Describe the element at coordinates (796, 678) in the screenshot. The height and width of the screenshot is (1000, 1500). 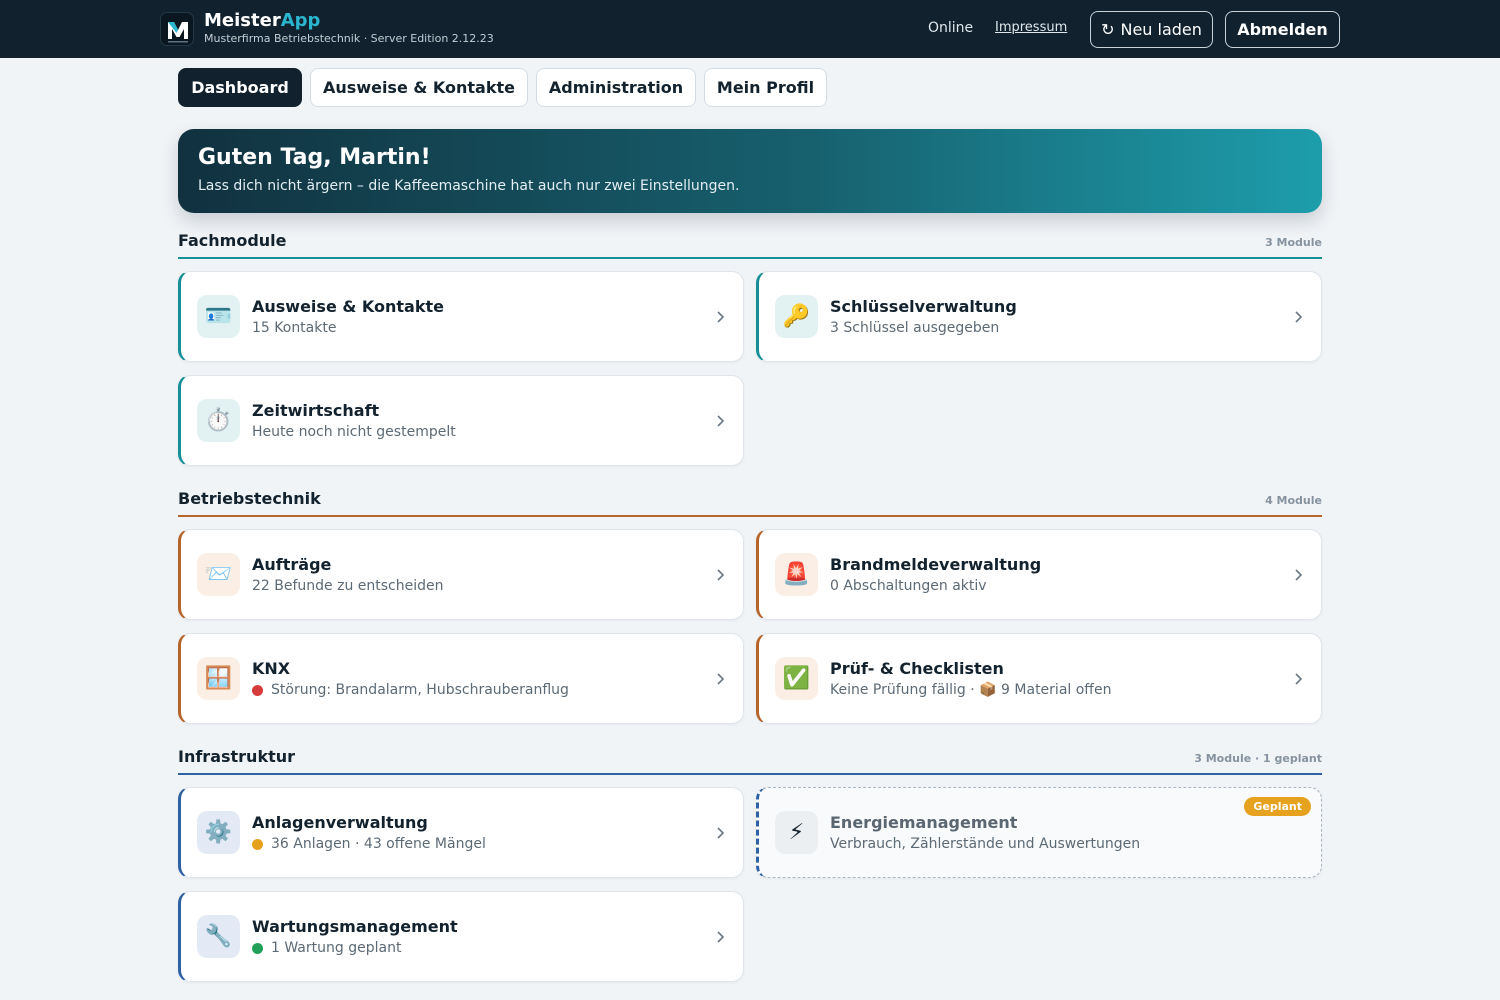
I see `check-icon: ✅` at that location.